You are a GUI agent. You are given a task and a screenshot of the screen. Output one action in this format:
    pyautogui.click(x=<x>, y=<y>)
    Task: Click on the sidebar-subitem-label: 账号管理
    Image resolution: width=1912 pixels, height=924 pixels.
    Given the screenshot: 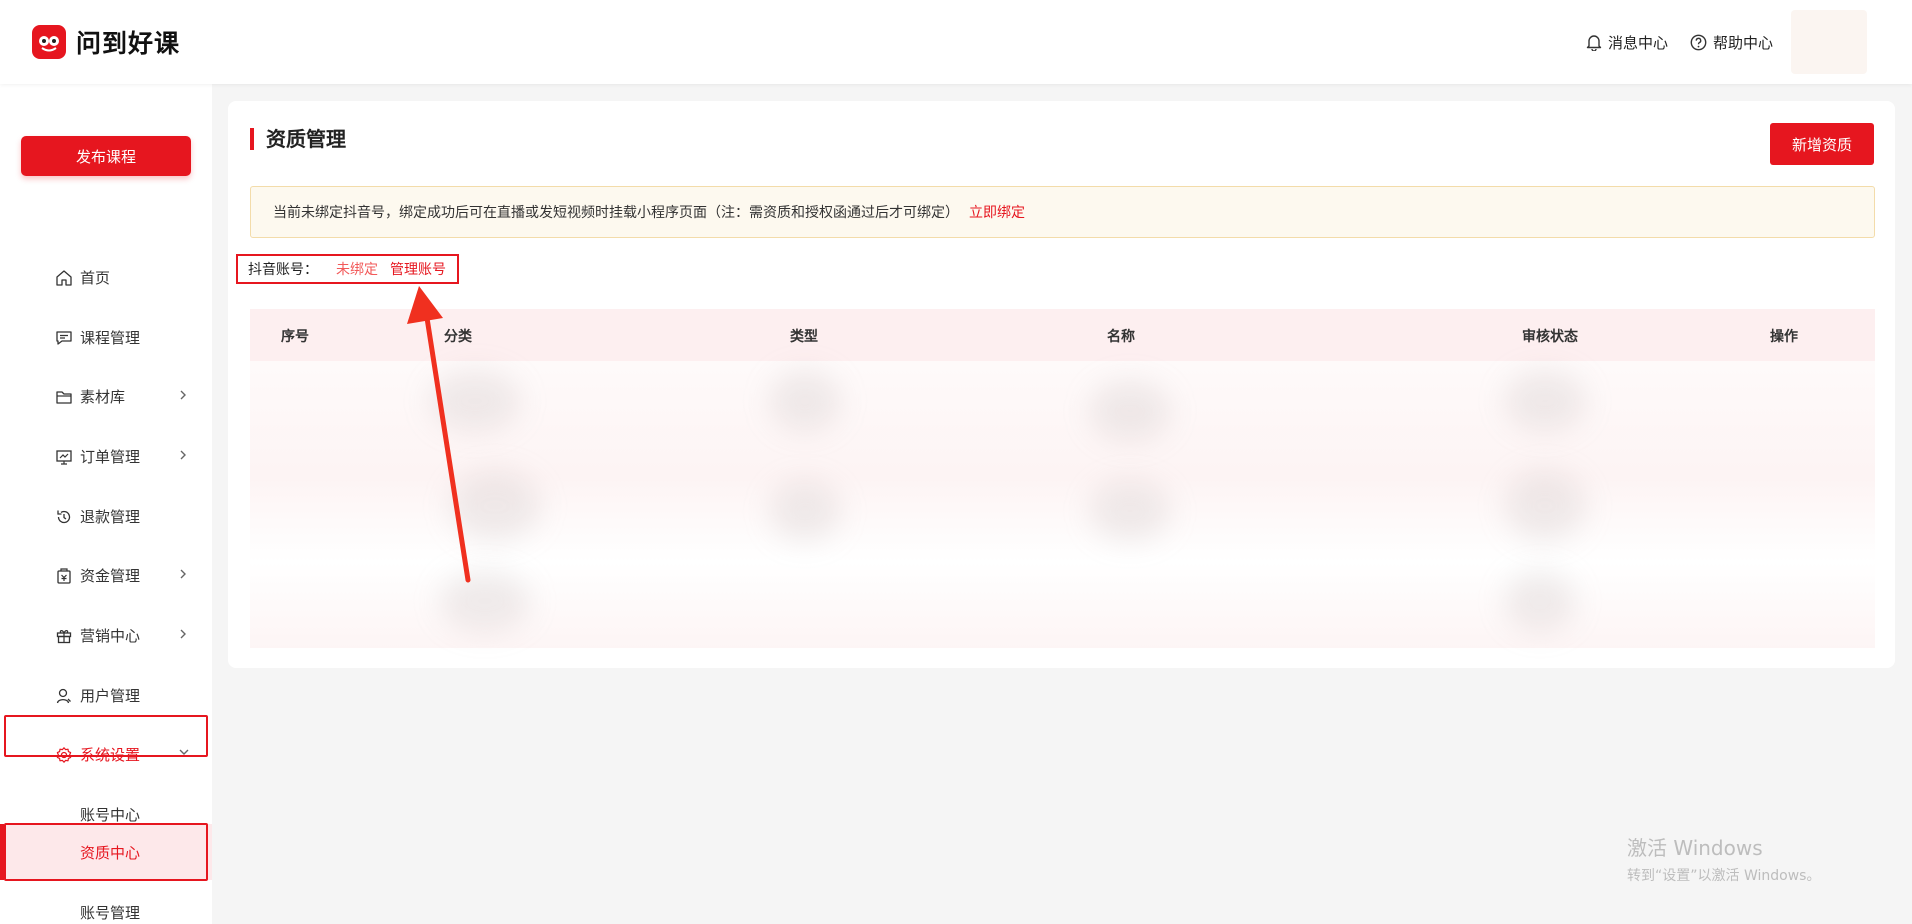 What is the action you would take?
    pyautogui.click(x=110, y=913)
    